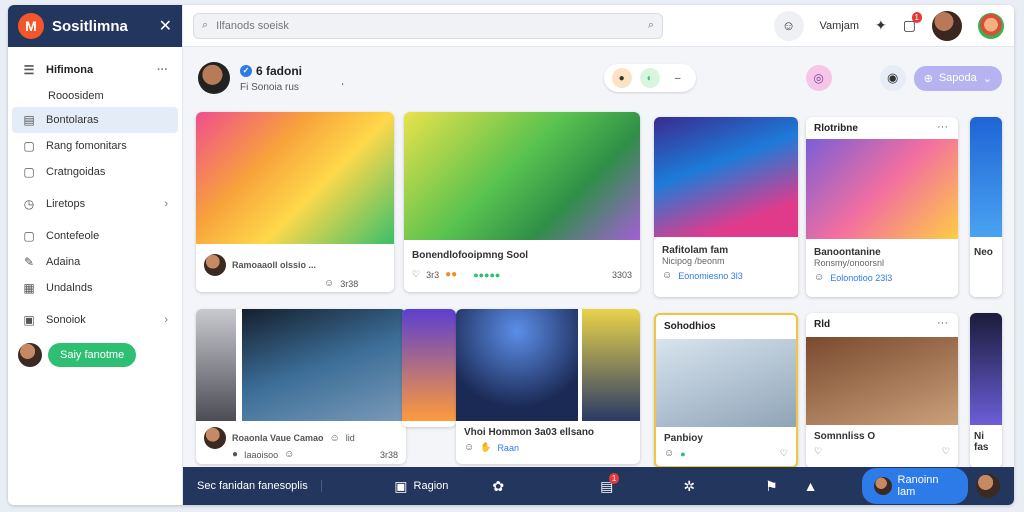 This screenshot has width=1024, height=512. Describe the element at coordinates (428, 25) in the screenshot. I see `search-input: ⌕ Ilfanods soeisk ⌕` at that location.